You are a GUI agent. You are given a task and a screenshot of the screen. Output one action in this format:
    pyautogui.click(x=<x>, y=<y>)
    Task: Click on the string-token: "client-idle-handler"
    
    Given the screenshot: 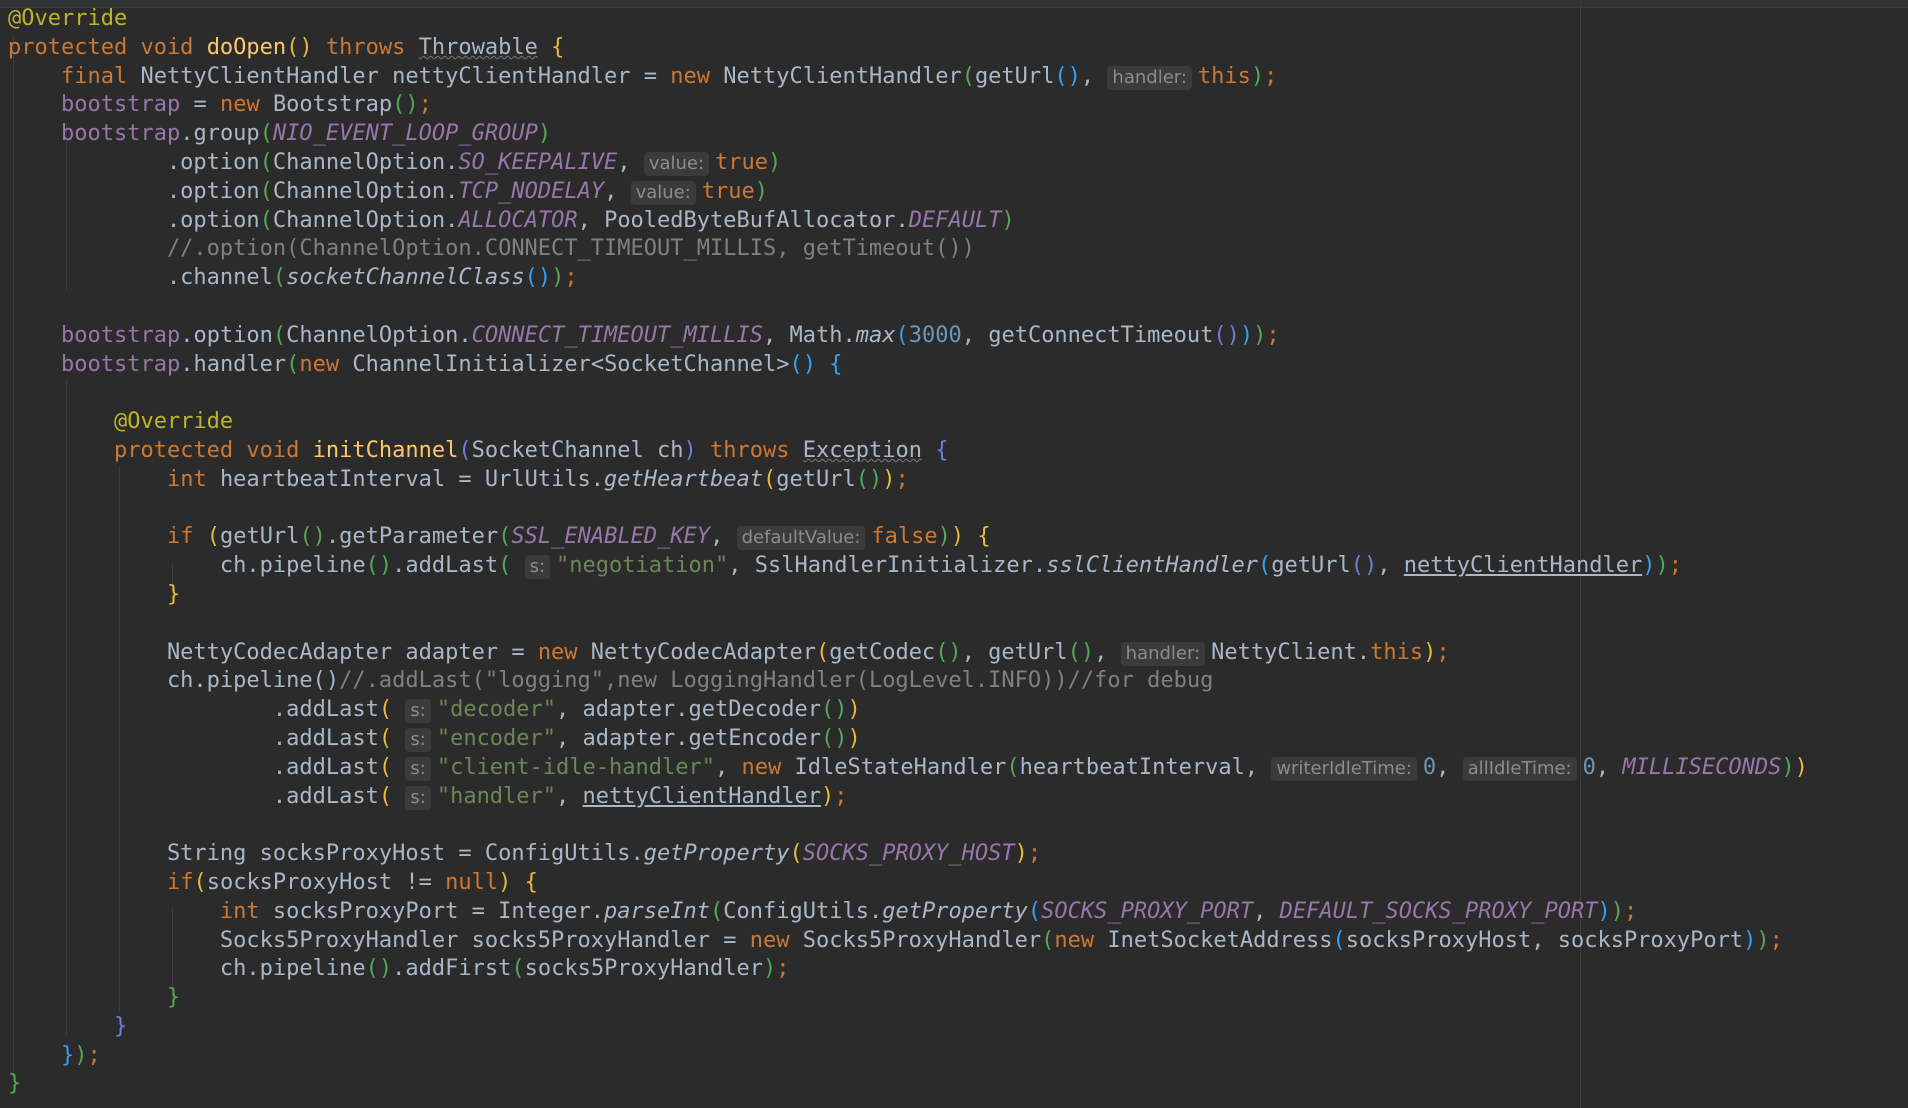 What is the action you would take?
    pyautogui.click(x=575, y=767)
    